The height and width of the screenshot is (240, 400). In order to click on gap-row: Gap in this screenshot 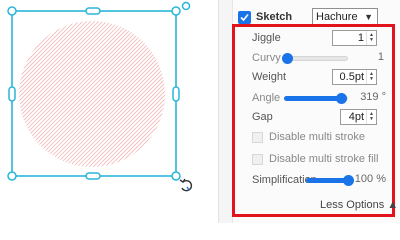, I will do `click(262, 117)`.